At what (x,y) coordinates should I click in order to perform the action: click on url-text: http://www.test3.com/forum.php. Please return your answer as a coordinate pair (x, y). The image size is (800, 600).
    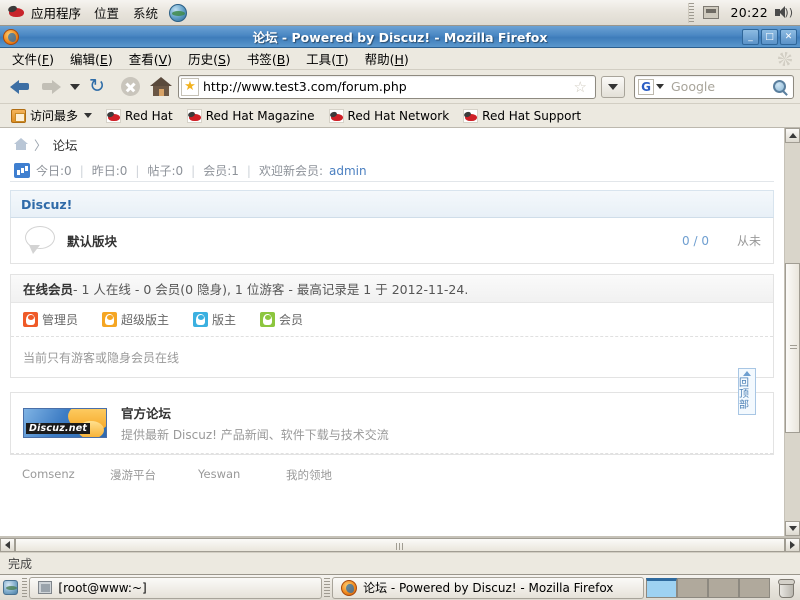
    Looking at the image, I should click on (385, 86).